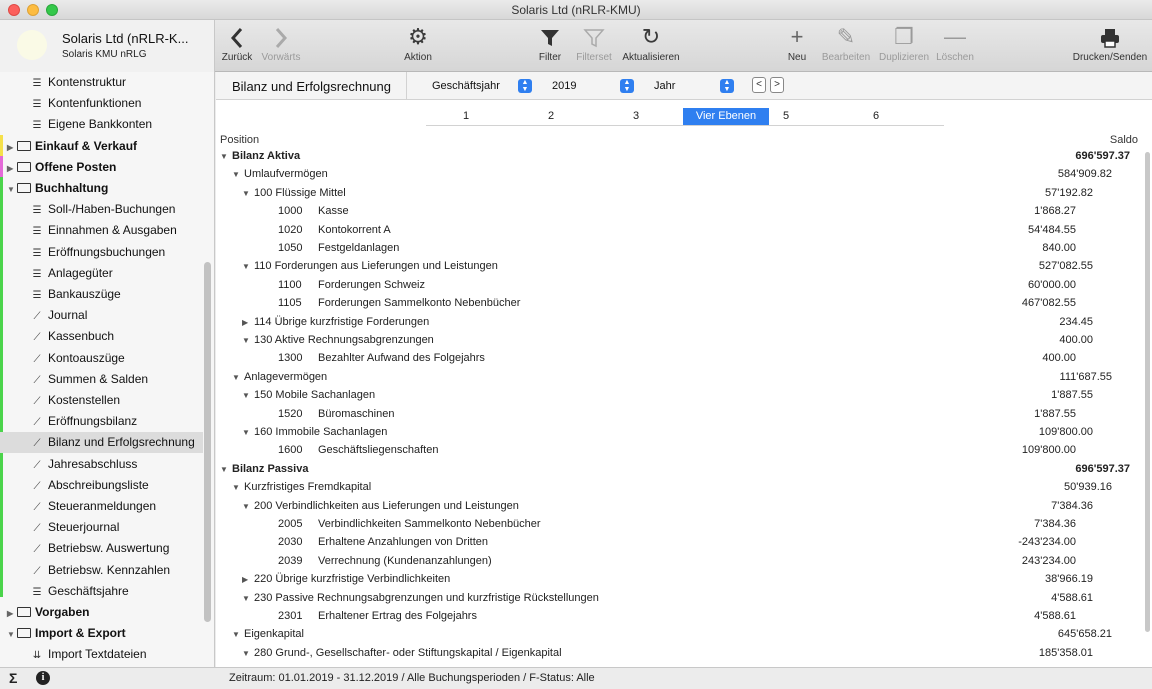 The width and height of the screenshot is (1152, 689). I want to click on level-tab: 2, so click(551, 116).